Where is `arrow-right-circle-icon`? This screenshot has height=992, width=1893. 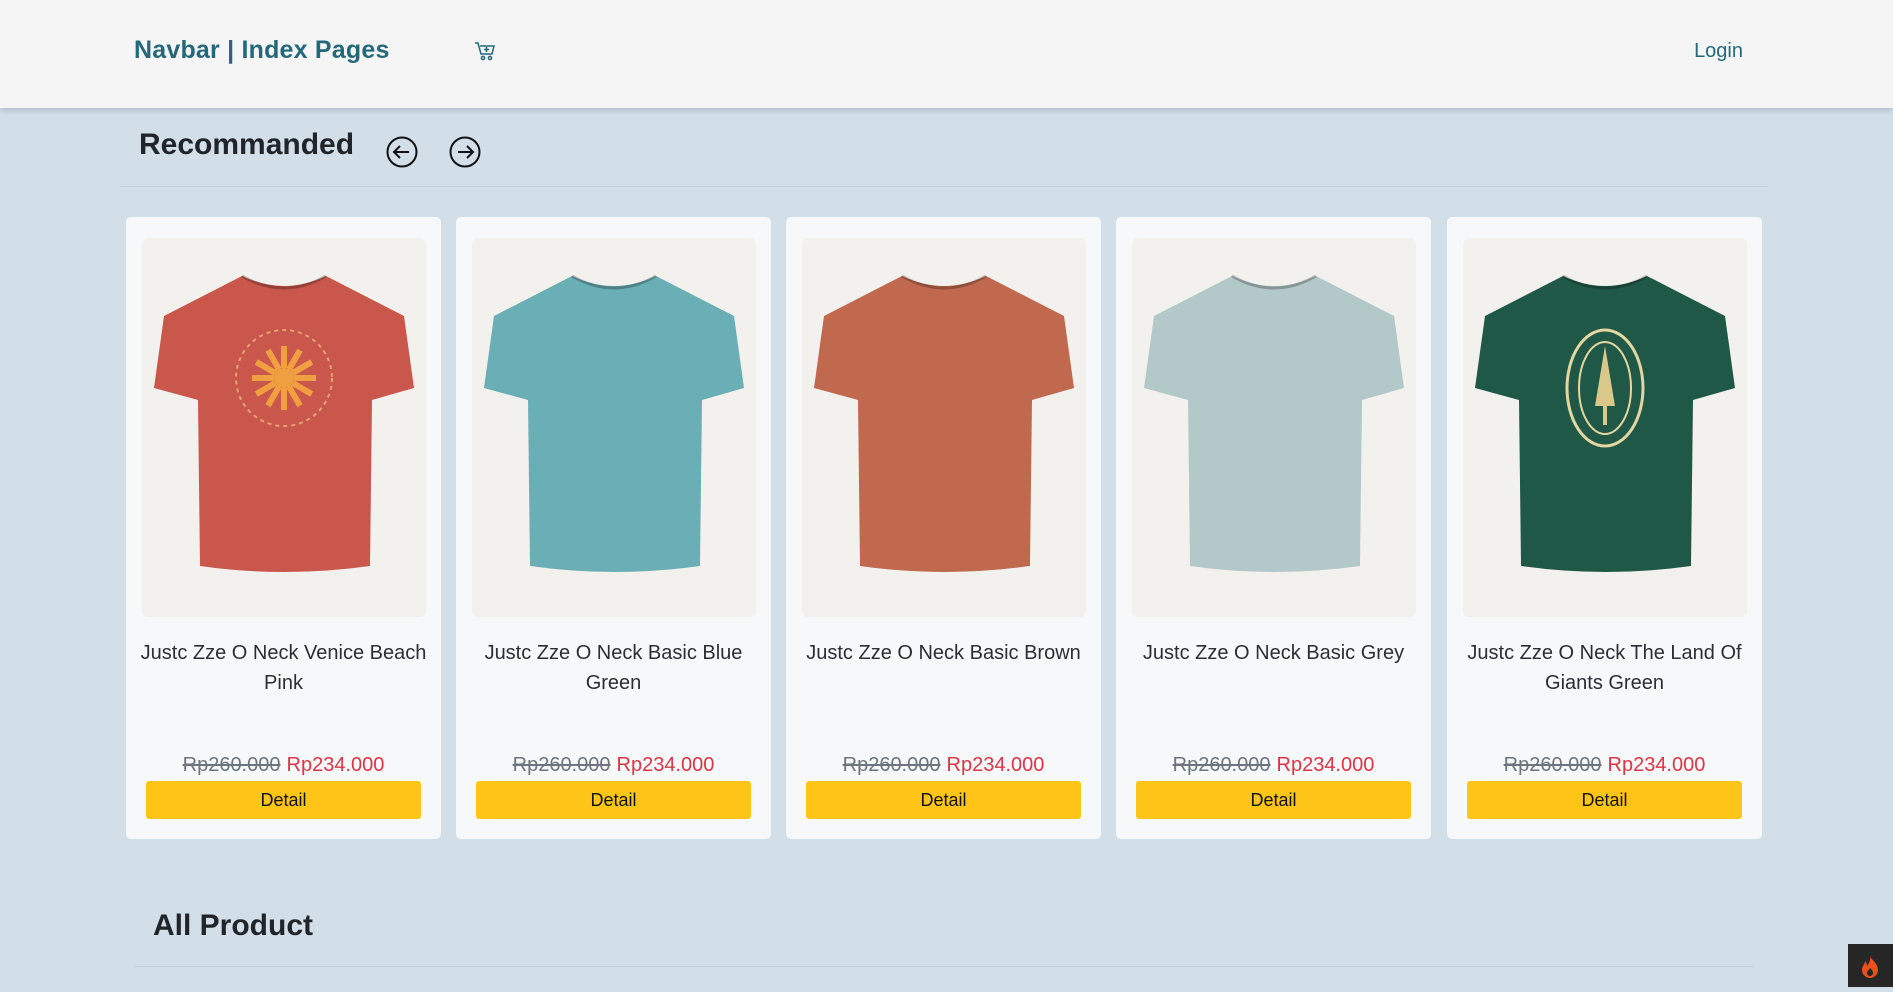
arrow-right-circle-icon is located at coordinates (465, 152).